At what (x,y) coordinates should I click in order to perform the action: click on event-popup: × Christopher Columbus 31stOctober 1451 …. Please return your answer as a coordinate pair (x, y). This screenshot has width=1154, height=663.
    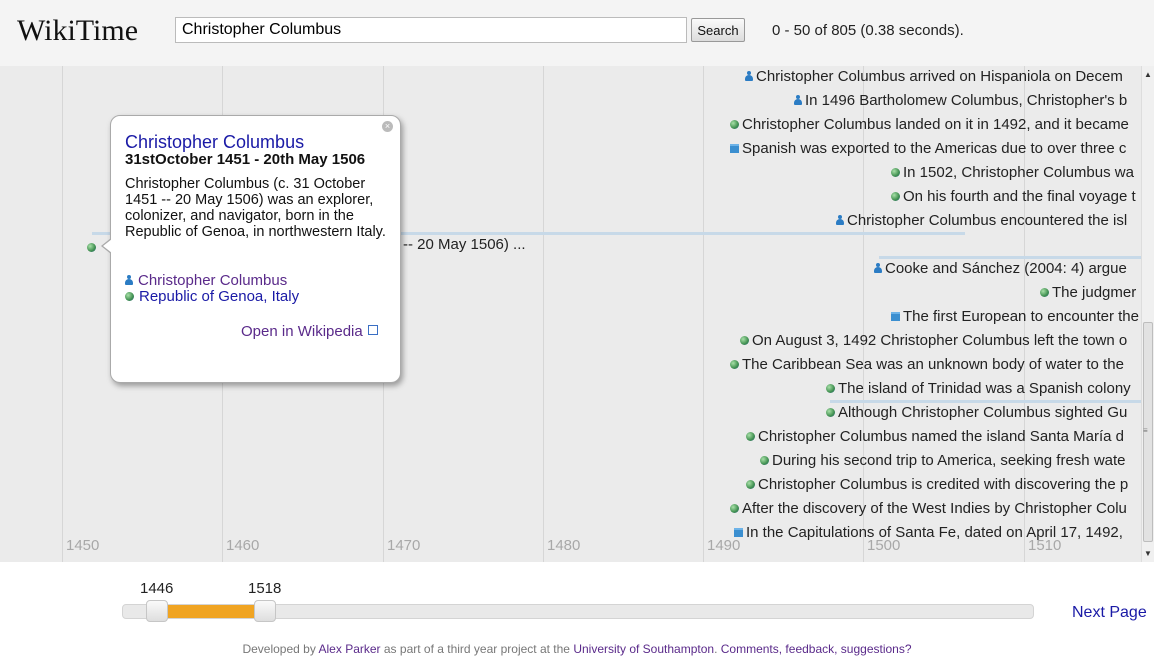
    Looking at the image, I should click on (251, 249).